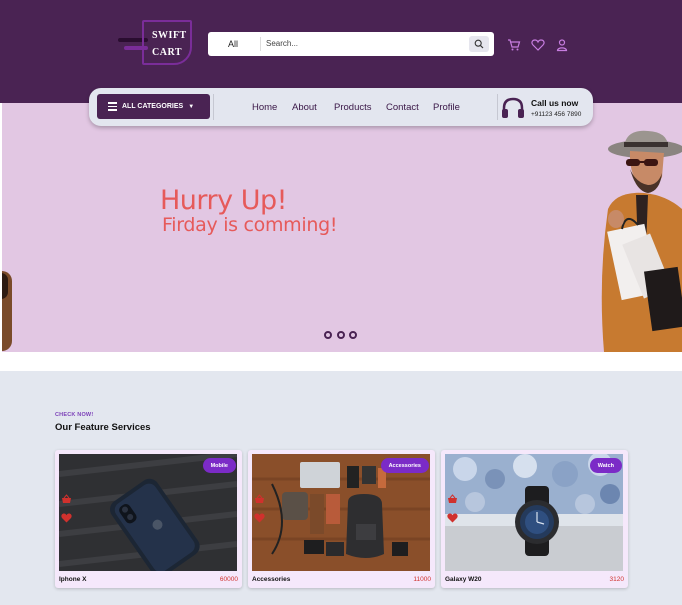  Describe the element at coordinates (402, 107) in the screenshot. I see `nav-link-contact: Contact` at that location.